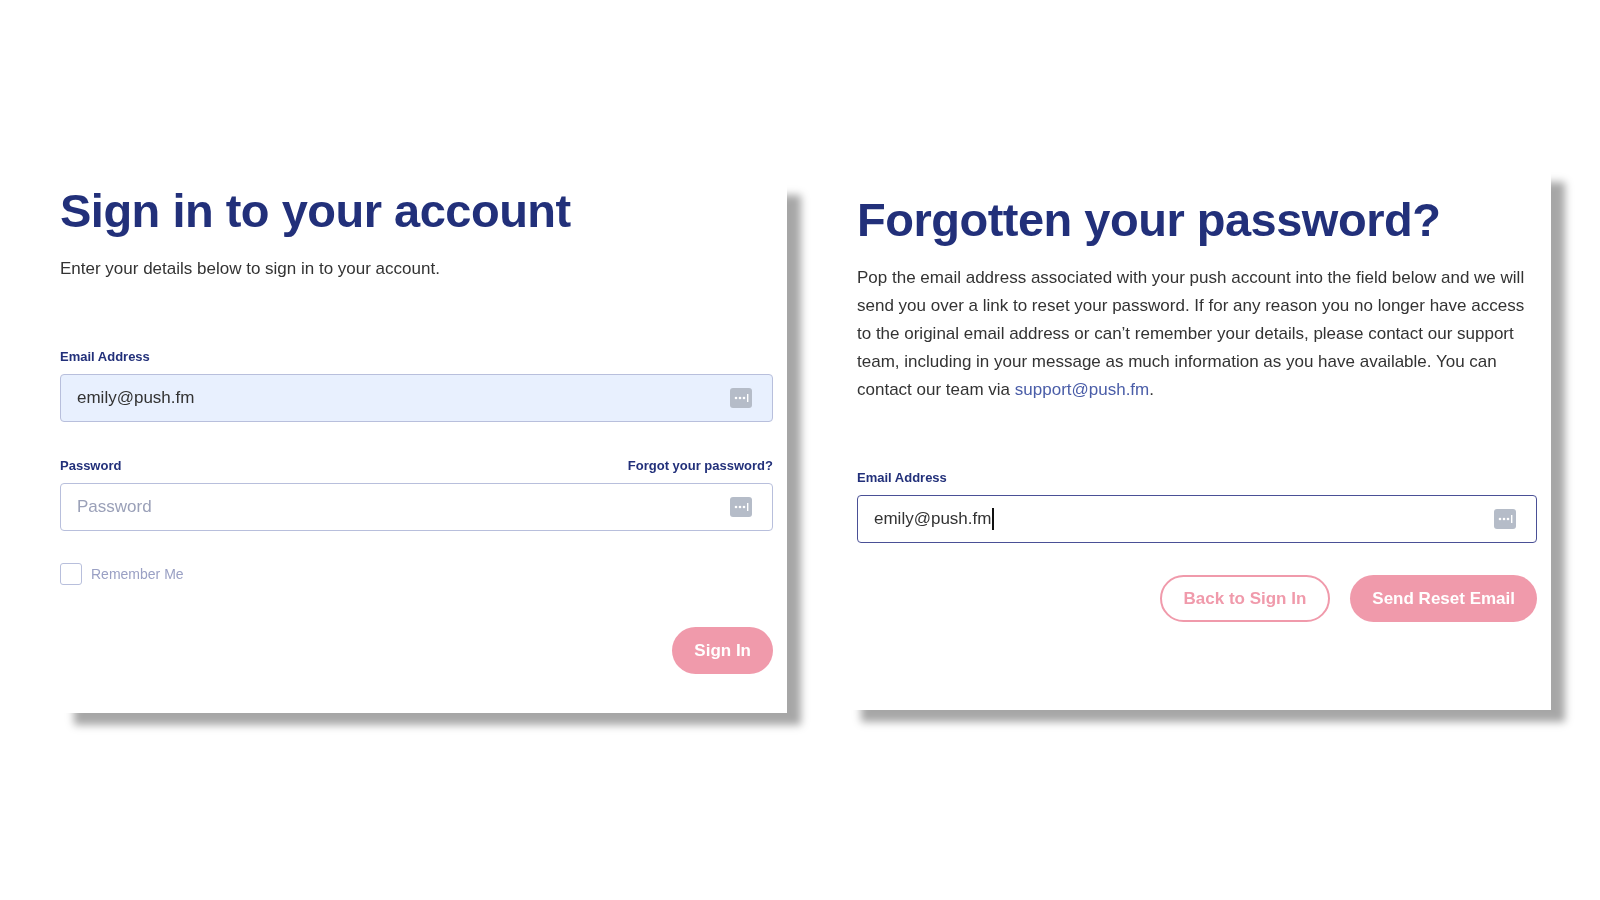  Describe the element at coordinates (700, 466) in the screenshot. I see `forgot-password-link: Forgot your password?` at that location.